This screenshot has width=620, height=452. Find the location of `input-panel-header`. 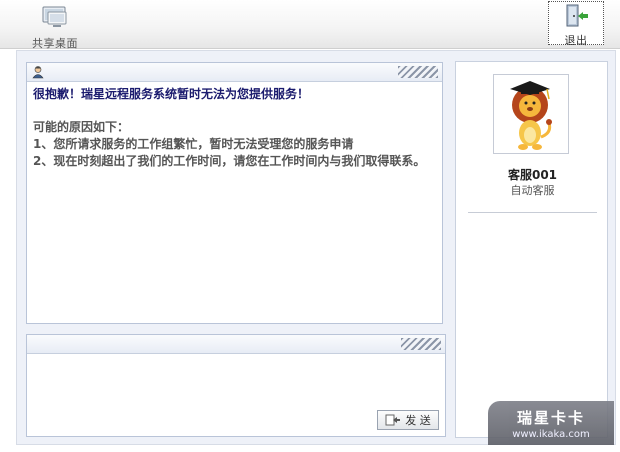

input-panel-header is located at coordinates (236, 344).